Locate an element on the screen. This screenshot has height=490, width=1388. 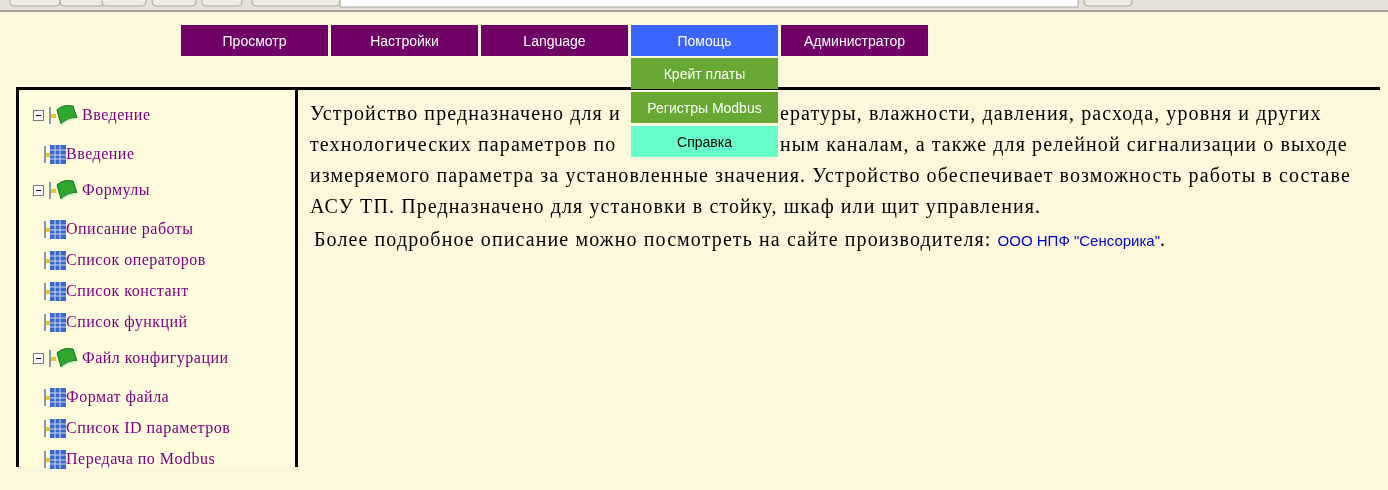
dropdown-item: Справка is located at coordinates (704, 141).